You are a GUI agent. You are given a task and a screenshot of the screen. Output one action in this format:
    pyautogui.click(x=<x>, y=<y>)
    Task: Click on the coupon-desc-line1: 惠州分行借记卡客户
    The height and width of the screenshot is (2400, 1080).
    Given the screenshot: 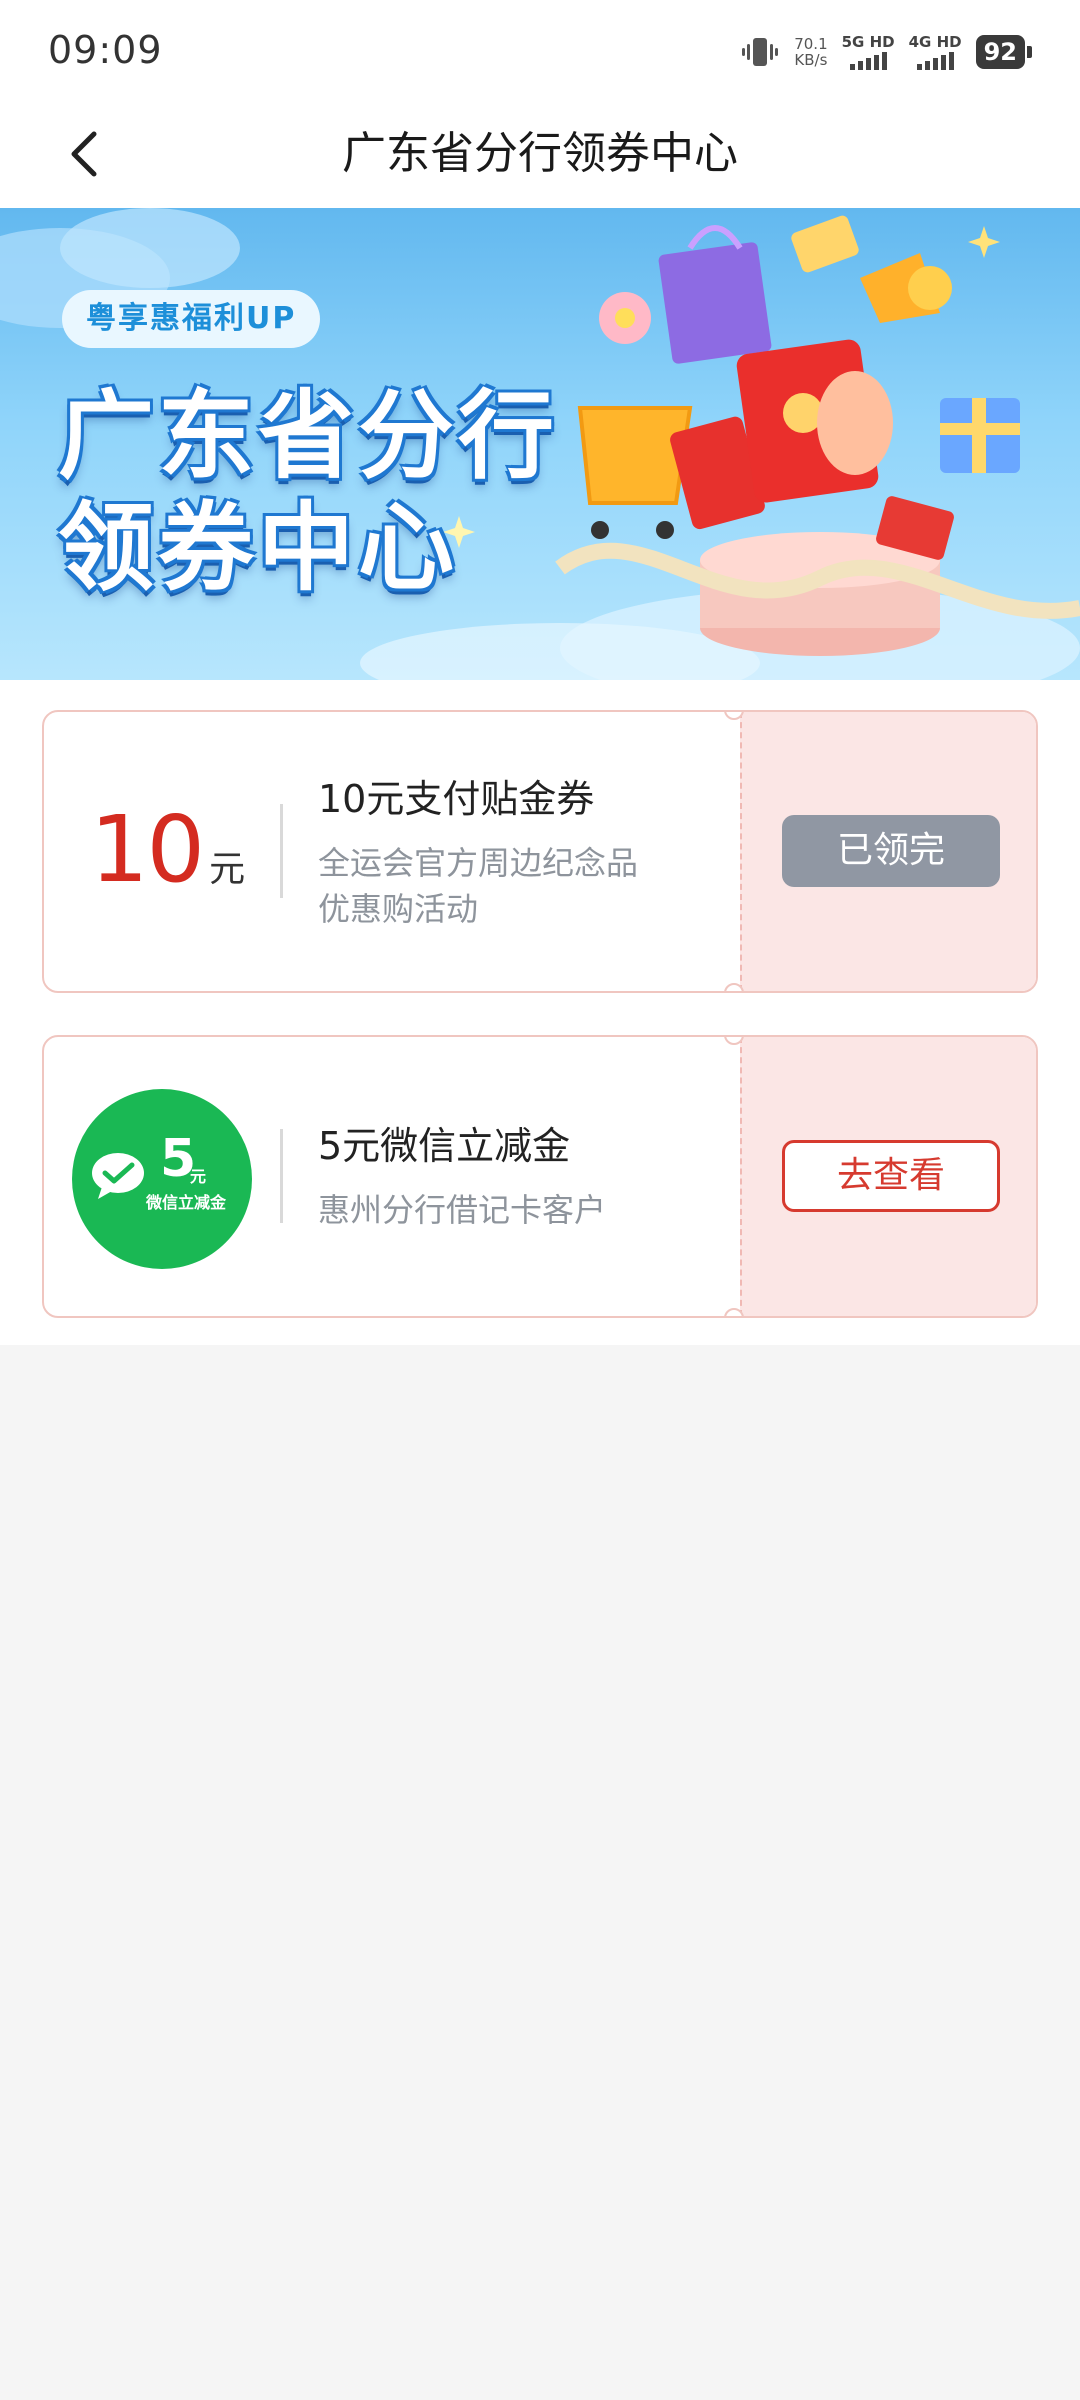 What is the action you would take?
    pyautogui.click(x=462, y=1210)
    